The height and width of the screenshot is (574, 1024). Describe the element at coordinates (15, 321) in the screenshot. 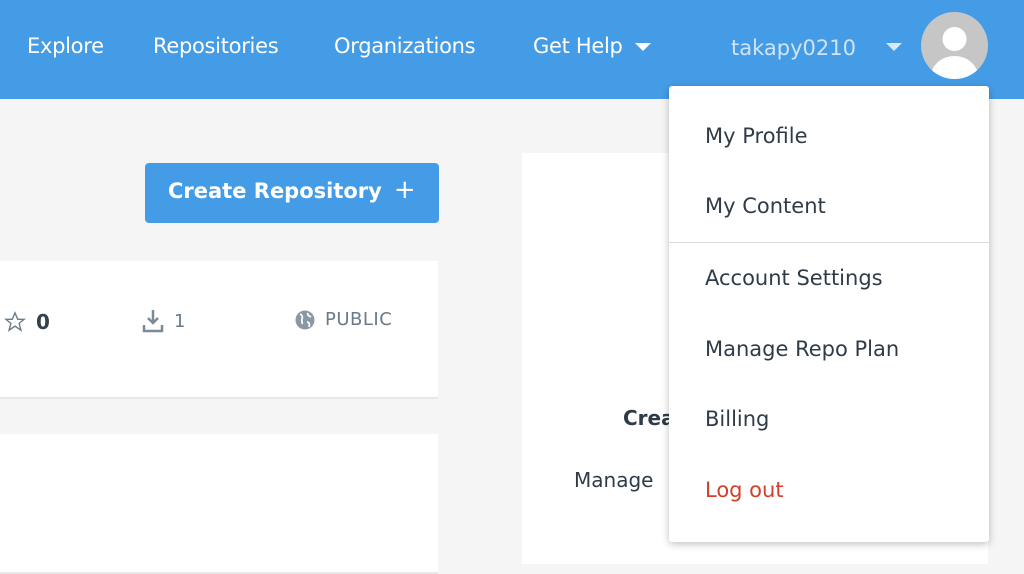

I see `star-icon` at that location.